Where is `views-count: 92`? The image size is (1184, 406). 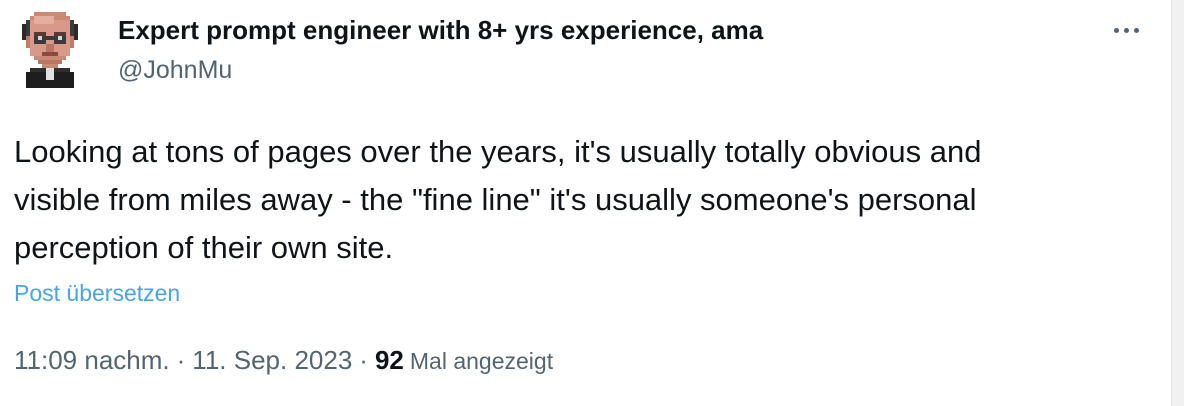 views-count: 92 is located at coordinates (389, 360).